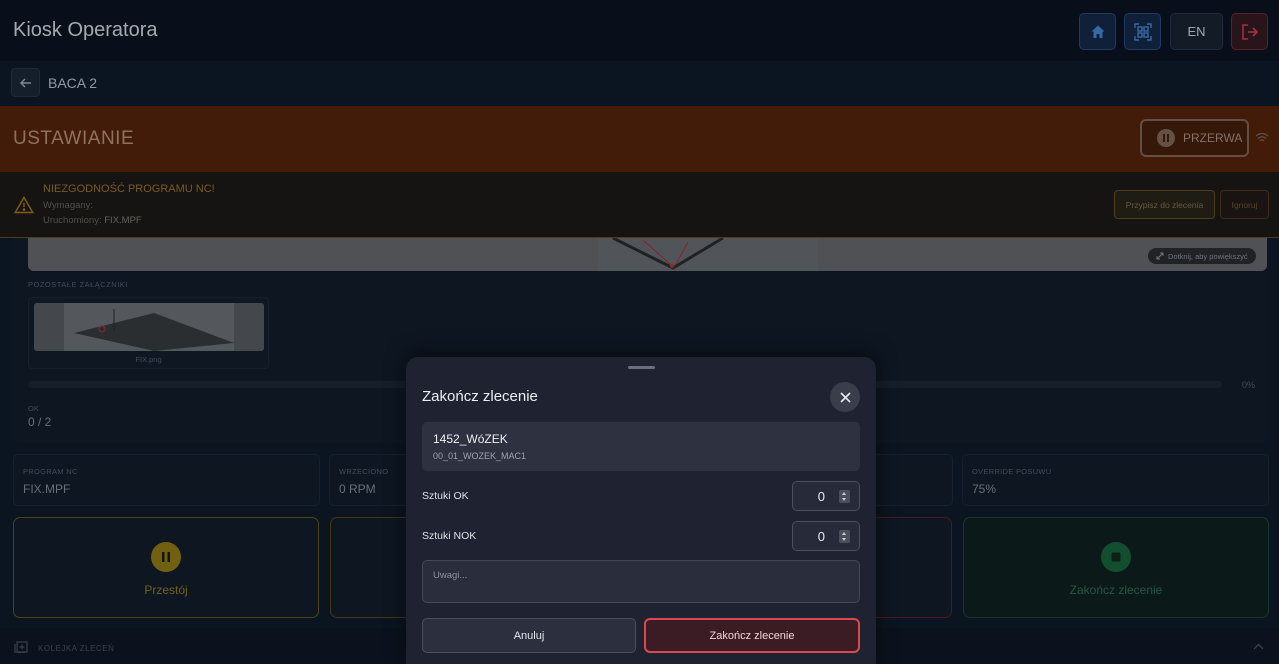 This screenshot has height=664, width=1279. What do you see at coordinates (821, 496) in the screenshot?
I see `ok-pieces-value: 0` at bounding box center [821, 496].